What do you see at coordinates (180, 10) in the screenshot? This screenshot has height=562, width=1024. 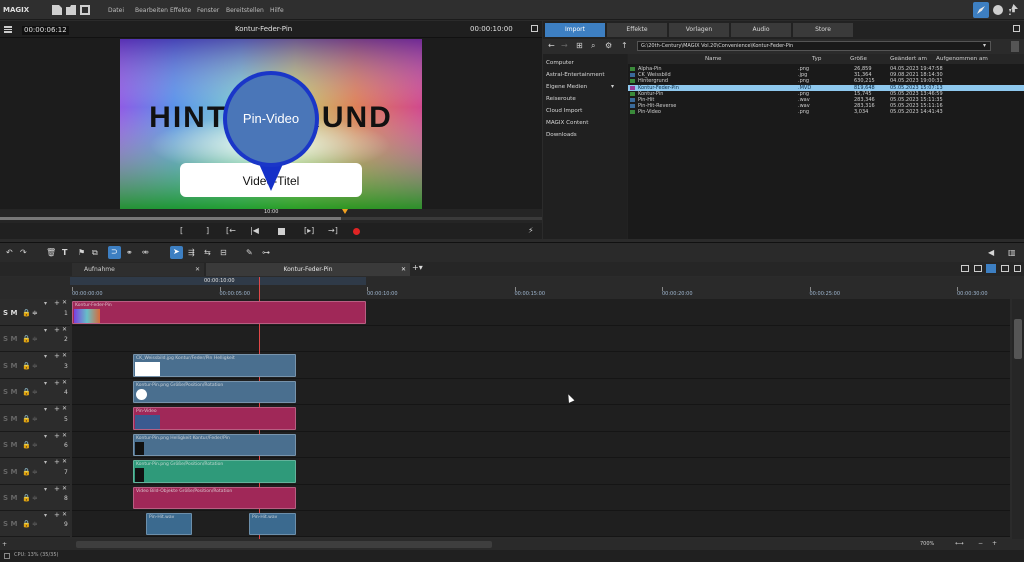 I see `menu-effekte: Effekte` at bounding box center [180, 10].